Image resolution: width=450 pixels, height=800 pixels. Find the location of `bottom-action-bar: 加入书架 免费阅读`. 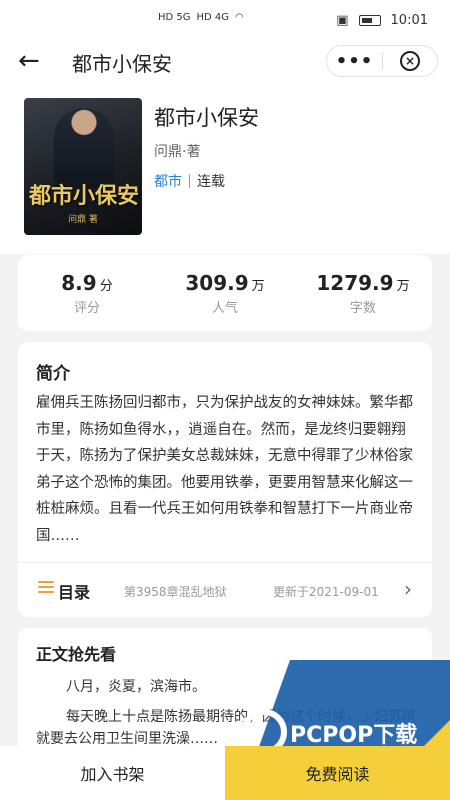

bottom-action-bar: 加入书架 免费阅读 is located at coordinates (225, 773).